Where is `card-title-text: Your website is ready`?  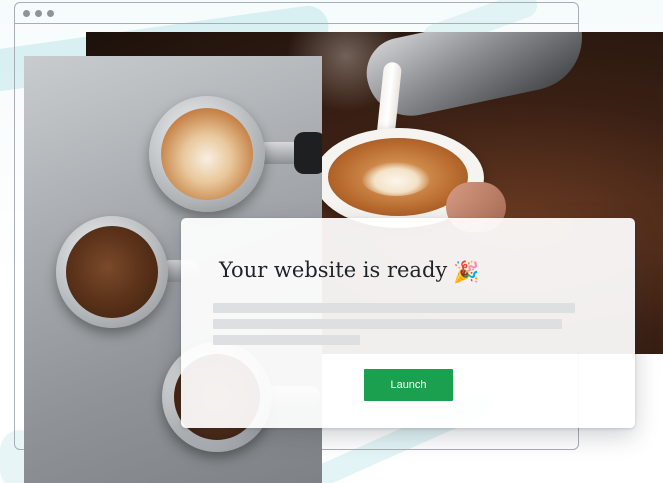 card-title-text: Your website is ready is located at coordinates (333, 270).